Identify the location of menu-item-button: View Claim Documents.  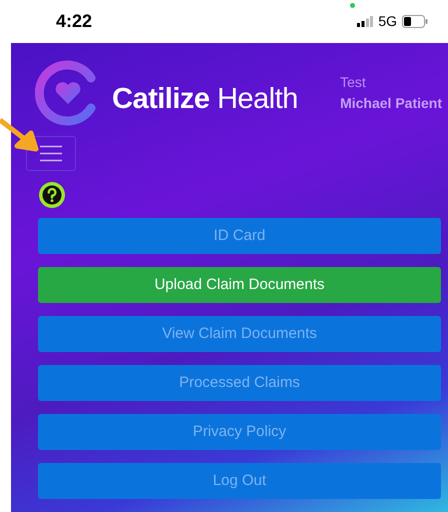
(239, 334).